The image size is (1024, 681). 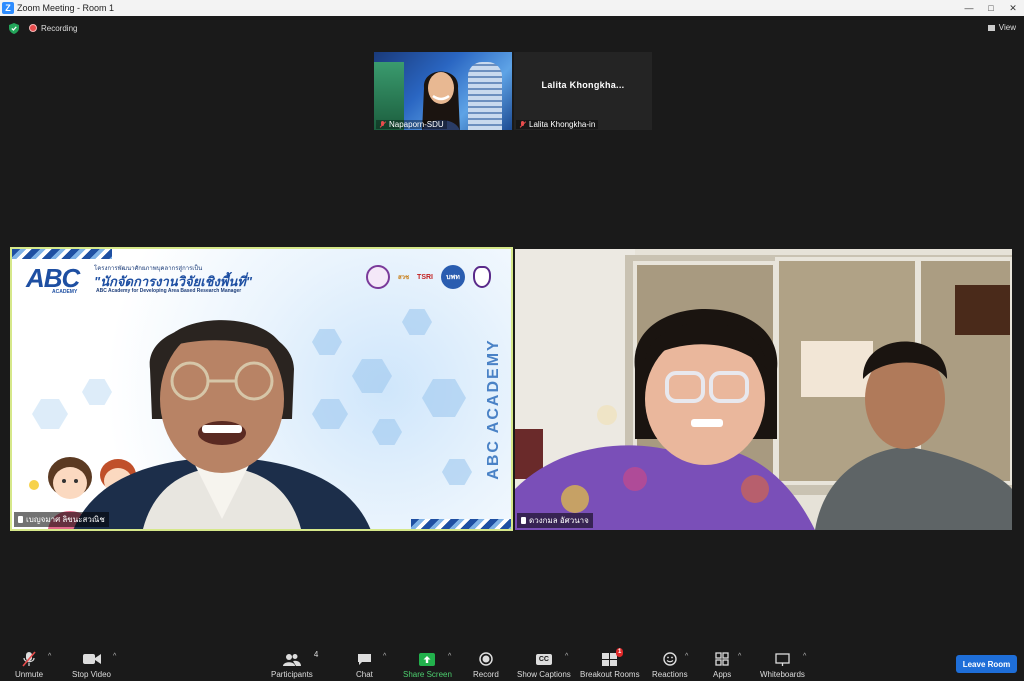 I want to click on view-grid-icon, so click(x=991, y=27).